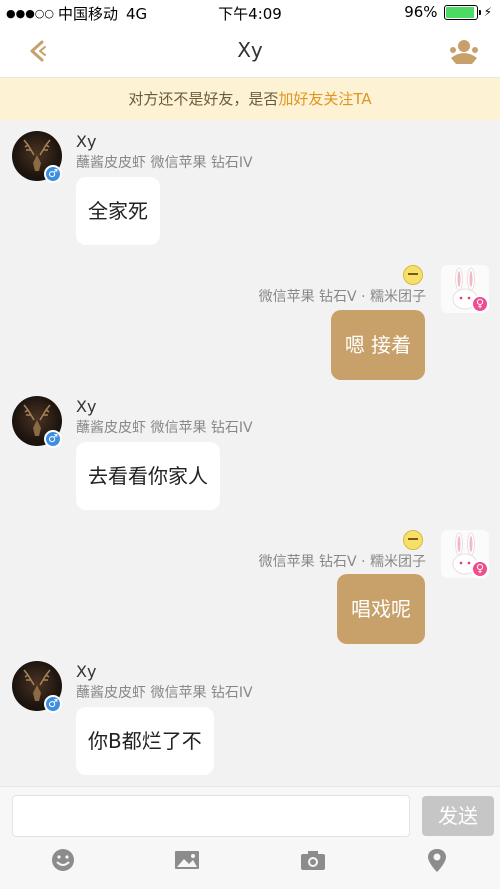 This screenshot has width=500, height=889. I want to click on emoji-button, so click(63, 860).